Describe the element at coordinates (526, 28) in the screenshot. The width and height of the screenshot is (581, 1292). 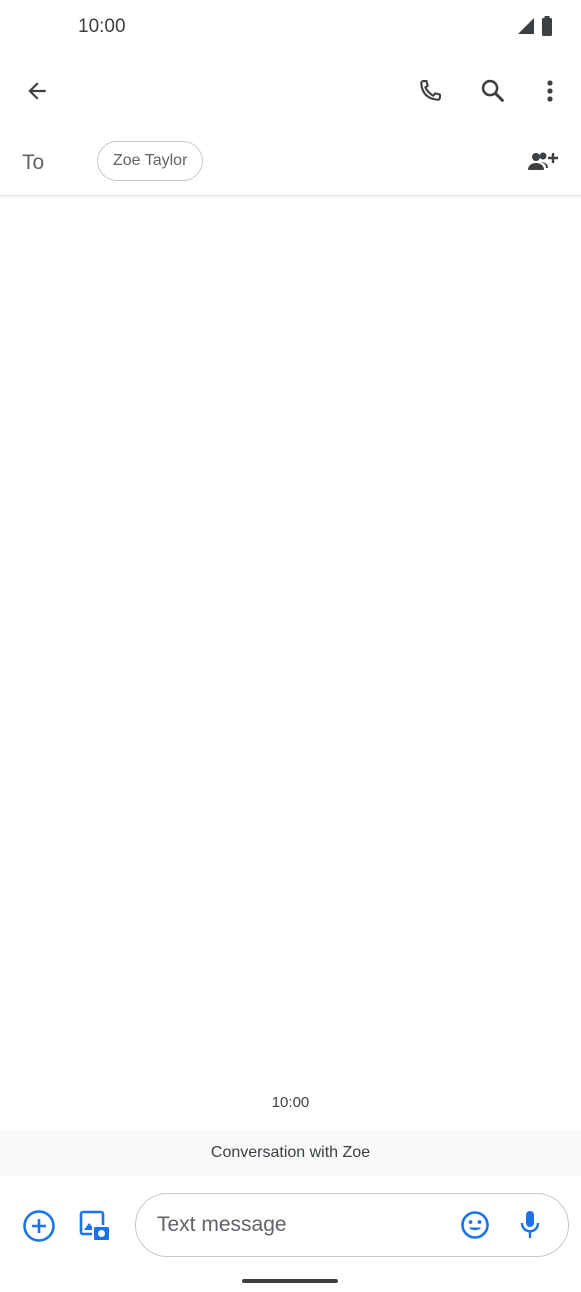
I see `signal-icon` at that location.